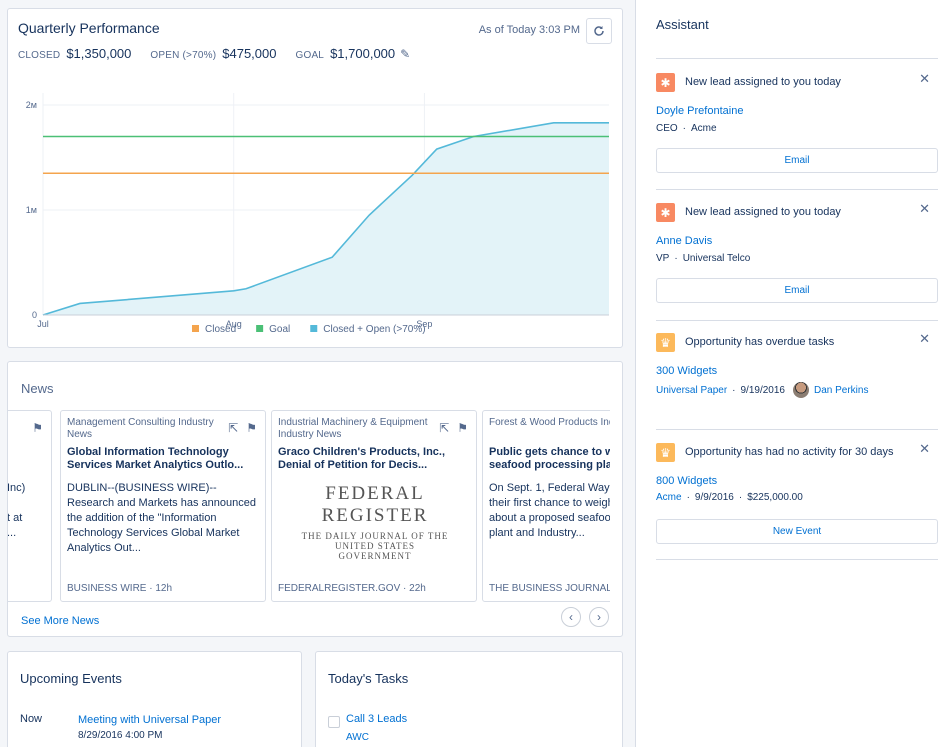  I want to click on opportunity-name-link: 800 Widgets, so click(686, 481).